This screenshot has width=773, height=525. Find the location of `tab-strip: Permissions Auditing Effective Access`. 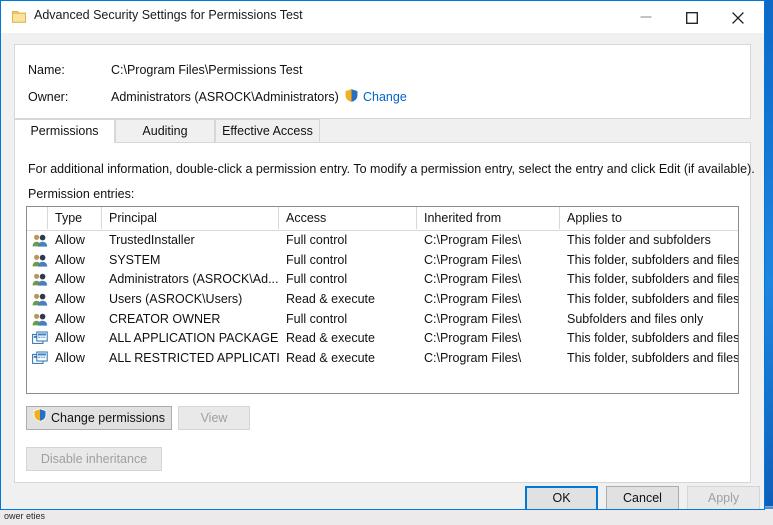

tab-strip: Permissions Auditing Effective Access is located at coordinates (382, 131).